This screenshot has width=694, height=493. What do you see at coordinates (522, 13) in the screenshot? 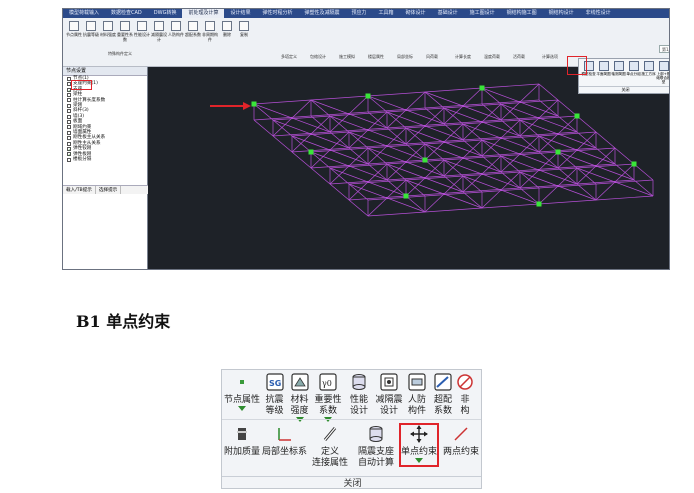
I see `ribbon-tab: 钢结构施工图` at bounding box center [522, 13].